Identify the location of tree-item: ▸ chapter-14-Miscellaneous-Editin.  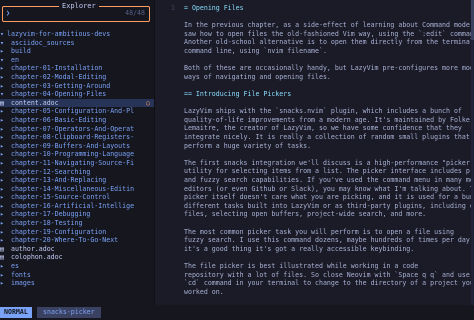
(77, 189).